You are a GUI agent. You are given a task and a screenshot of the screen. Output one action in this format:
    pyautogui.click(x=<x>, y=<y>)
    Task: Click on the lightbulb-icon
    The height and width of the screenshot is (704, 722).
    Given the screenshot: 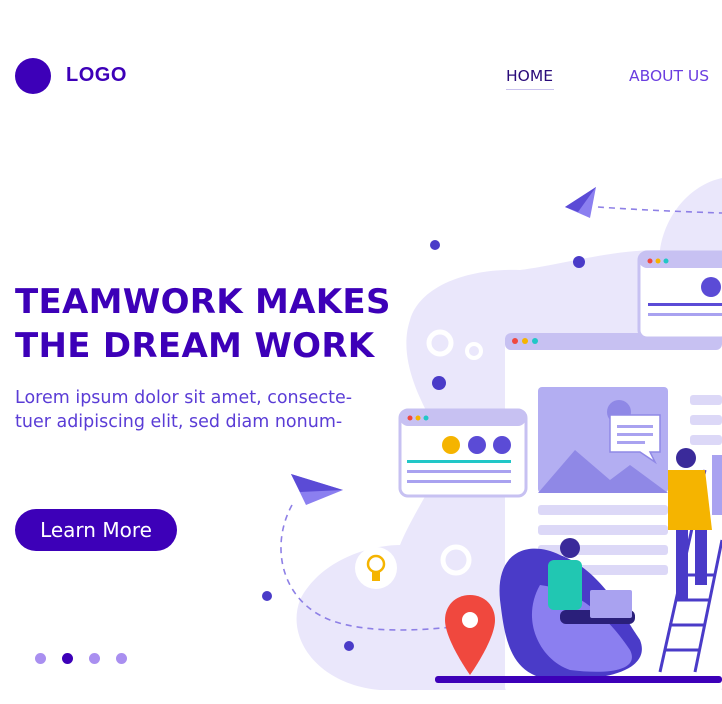 What is the action you would take?
    pyautogui.click(x=376, y=568)
    